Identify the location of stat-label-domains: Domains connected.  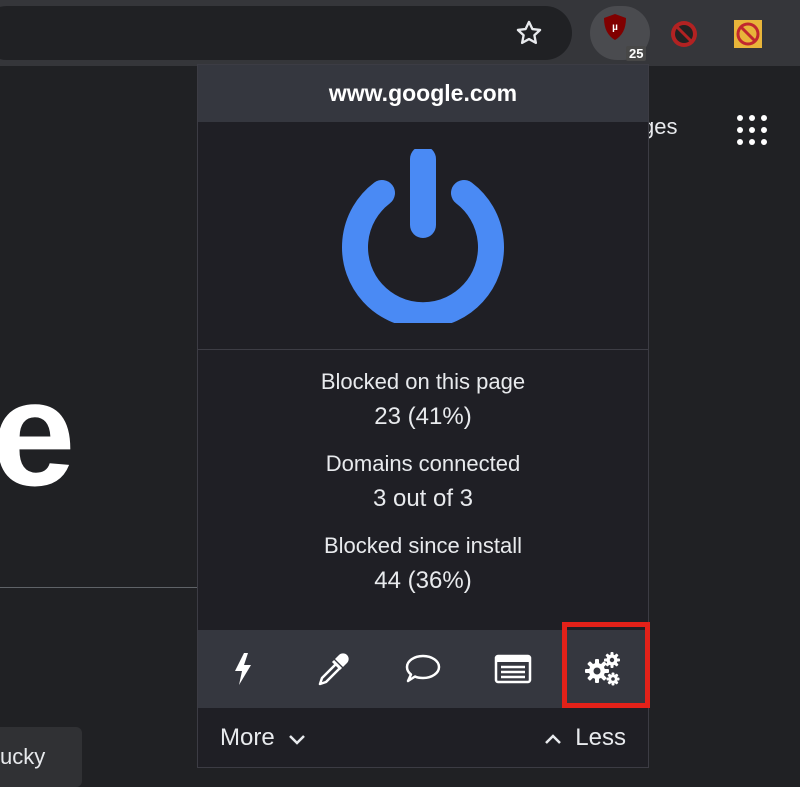
(423, 463).